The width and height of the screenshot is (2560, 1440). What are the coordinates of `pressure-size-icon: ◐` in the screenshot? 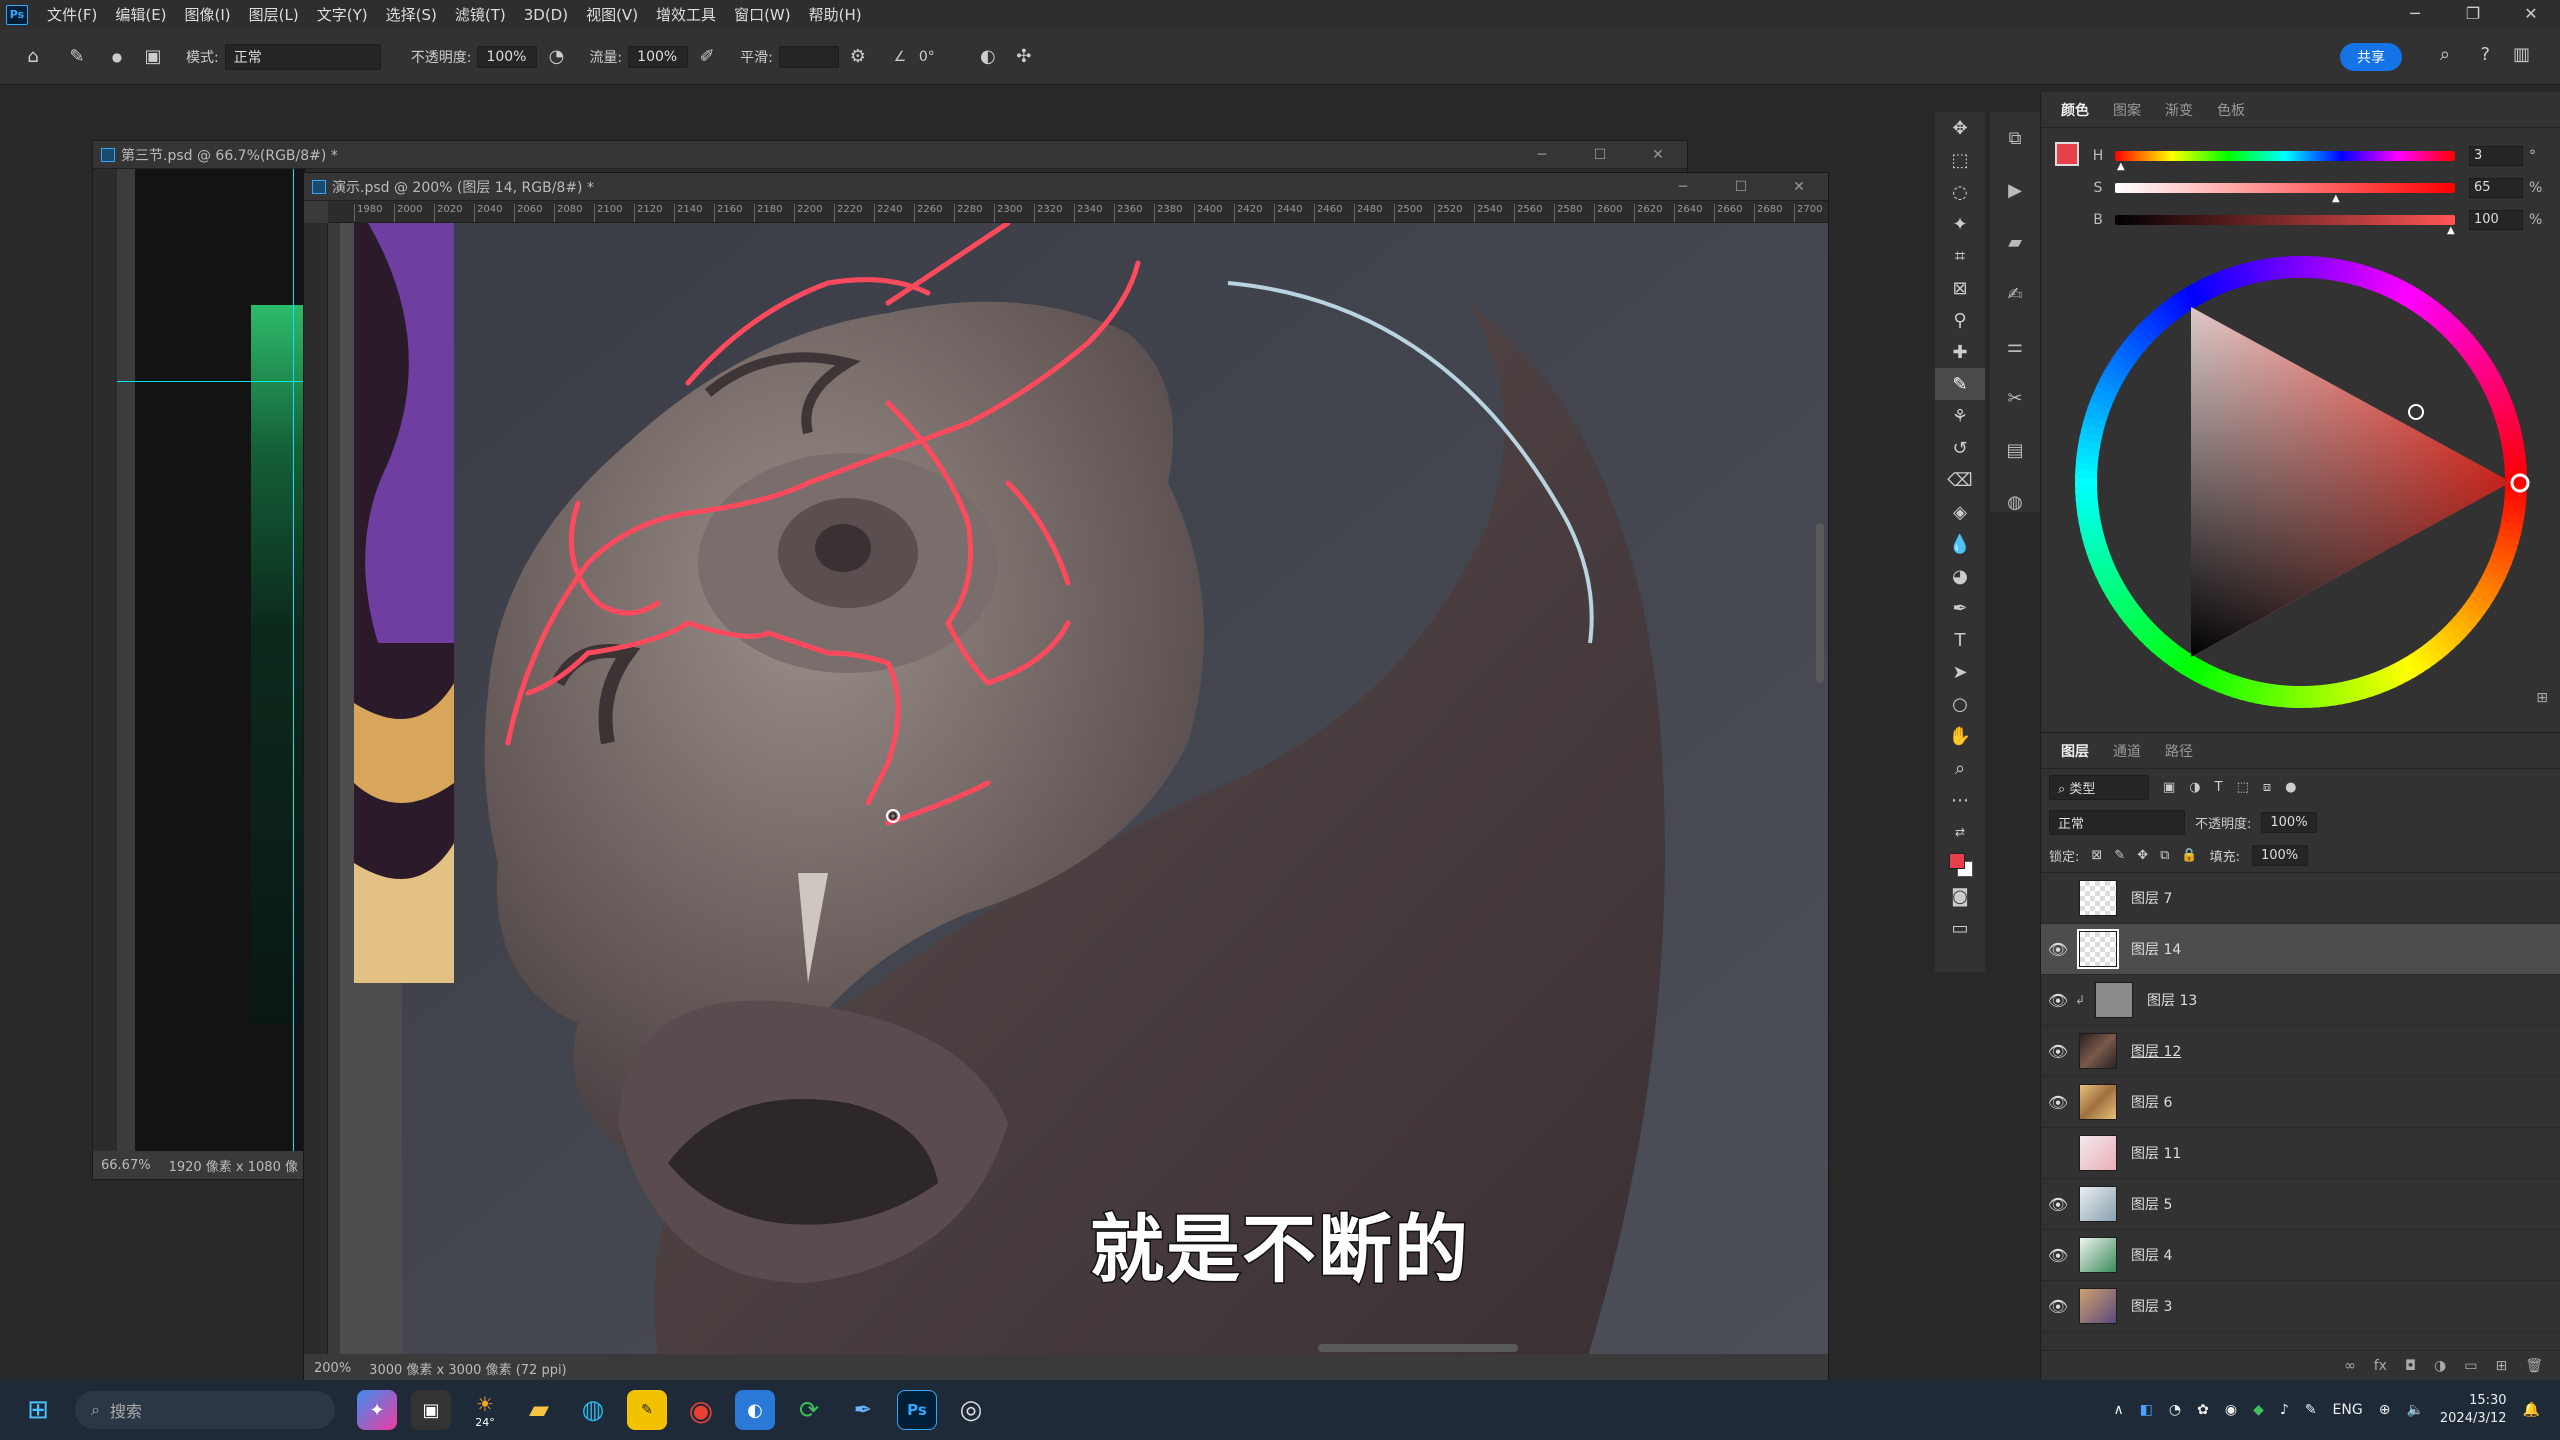 It's located at (988, 57).